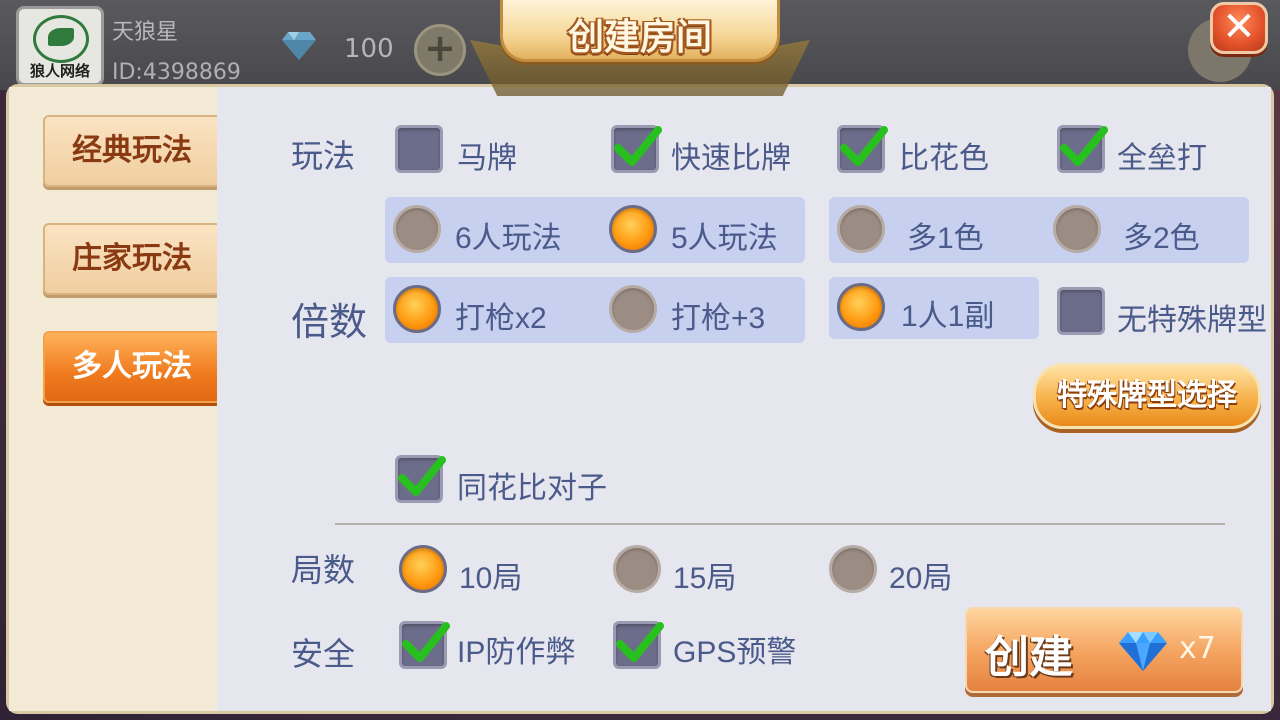 This screenshot has height=720, width=1280. Describe the element at coordinates (948, 316) in the screenshot. I see `option-label: 1人1副` at that location.